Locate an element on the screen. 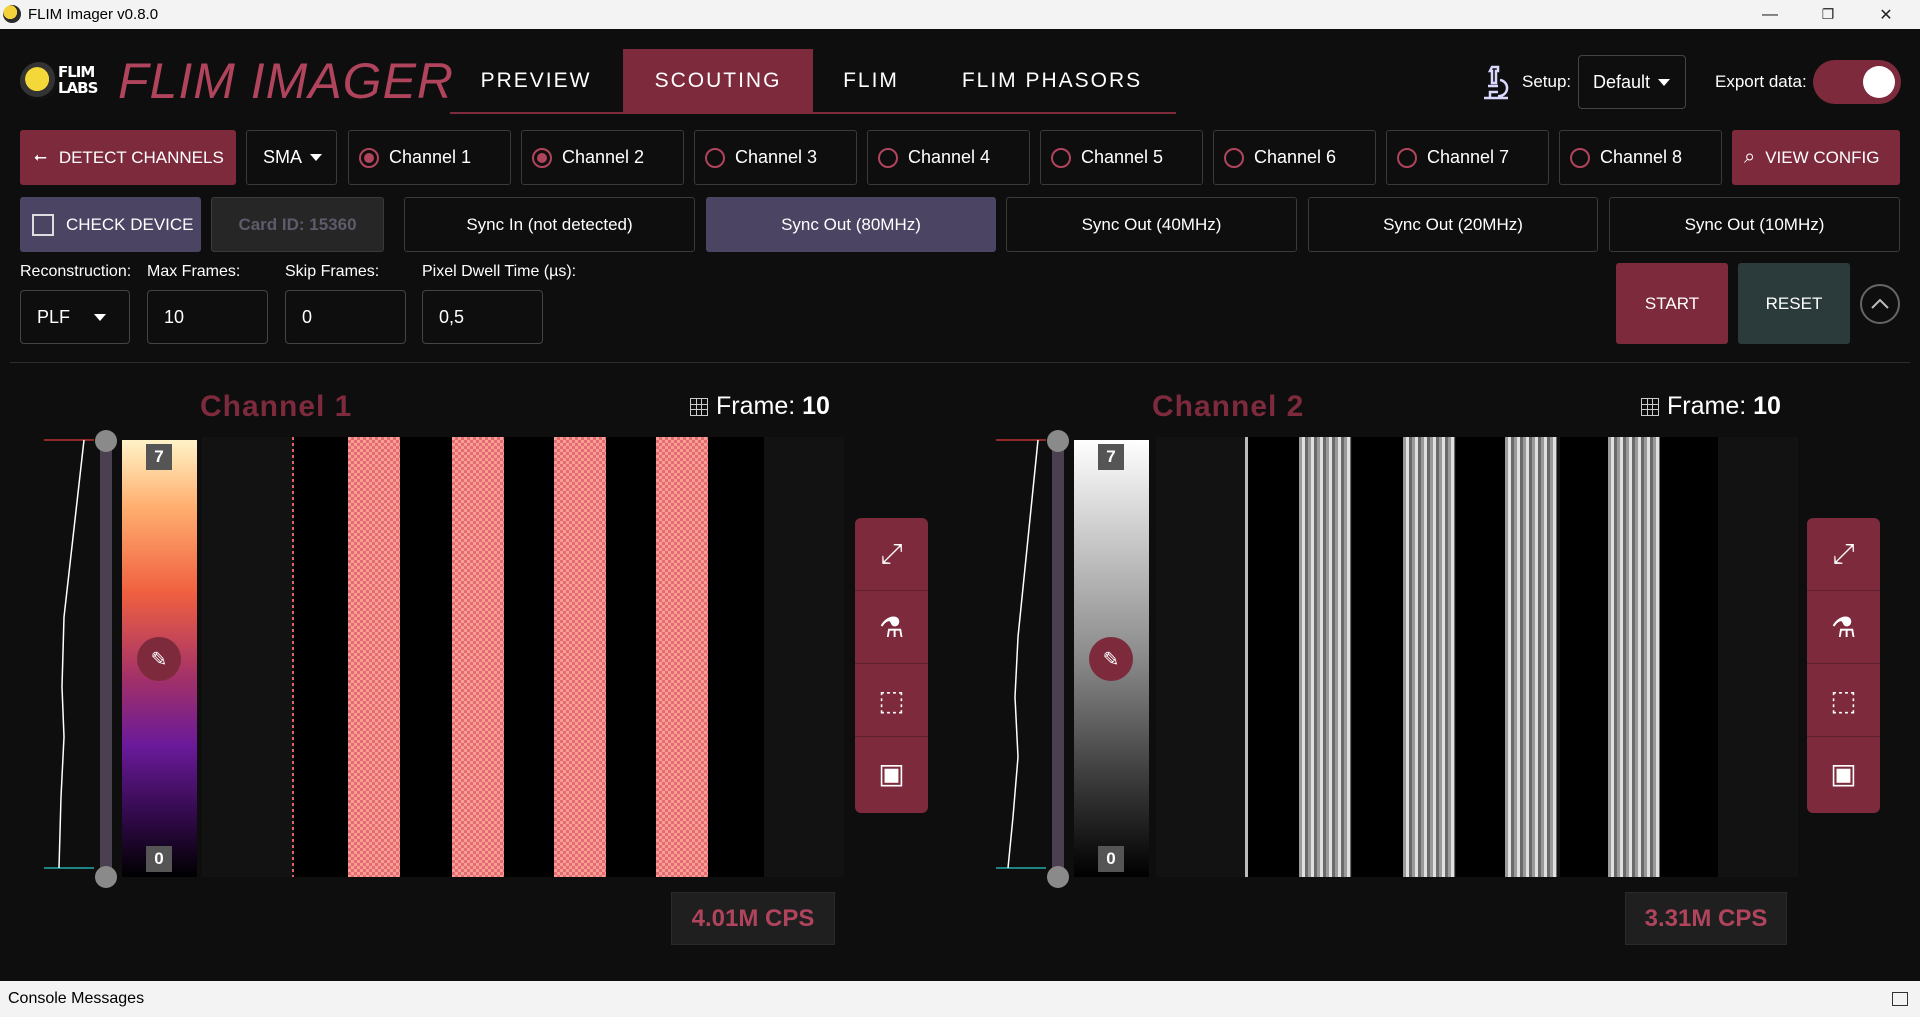 This screenshot has width=1920, height=1017. export-label: Export data: is located at coordinates (1761, 81).